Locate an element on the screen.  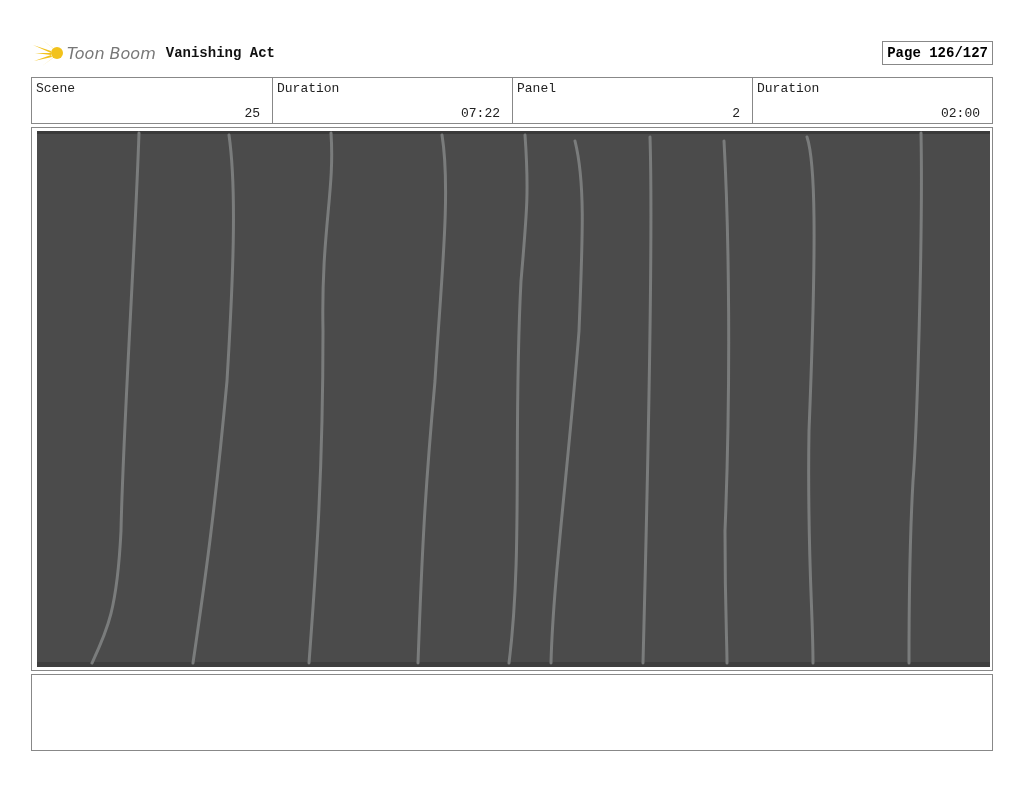
field-value: 02:00 is located at coordinates (960, 113).